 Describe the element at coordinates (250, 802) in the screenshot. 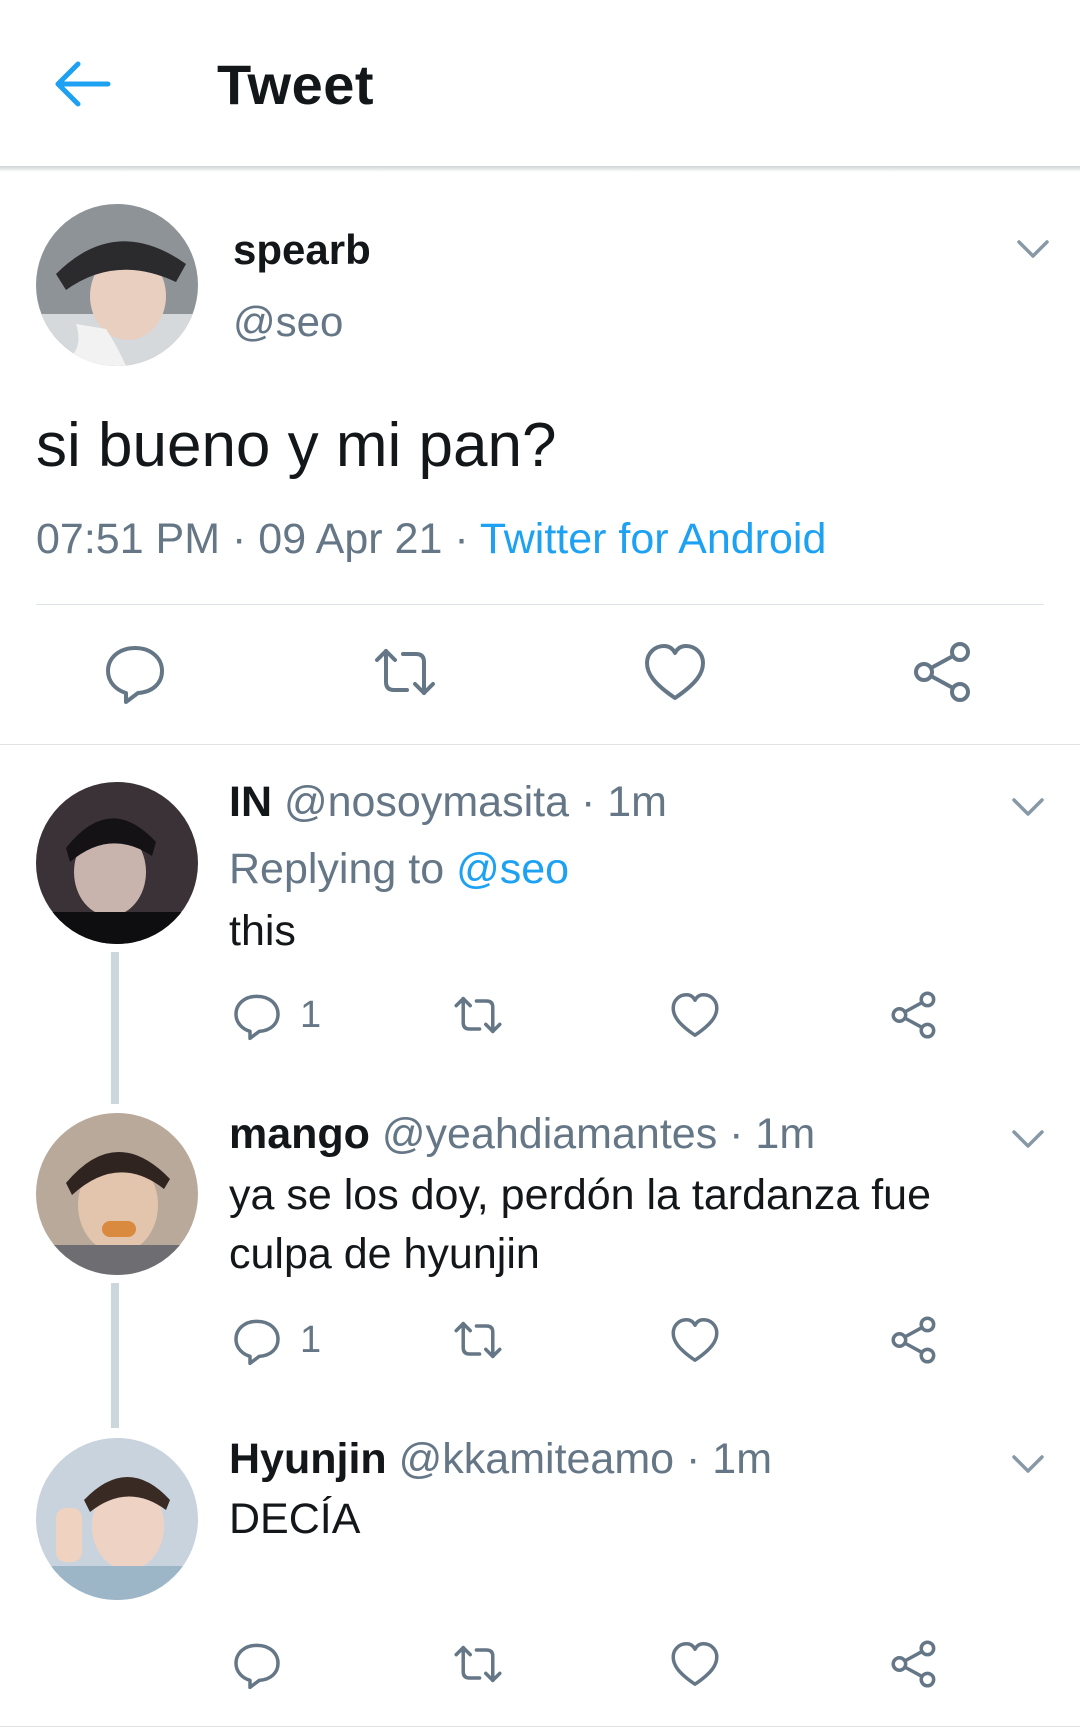

I see `reply-author-name: IN` at that location.